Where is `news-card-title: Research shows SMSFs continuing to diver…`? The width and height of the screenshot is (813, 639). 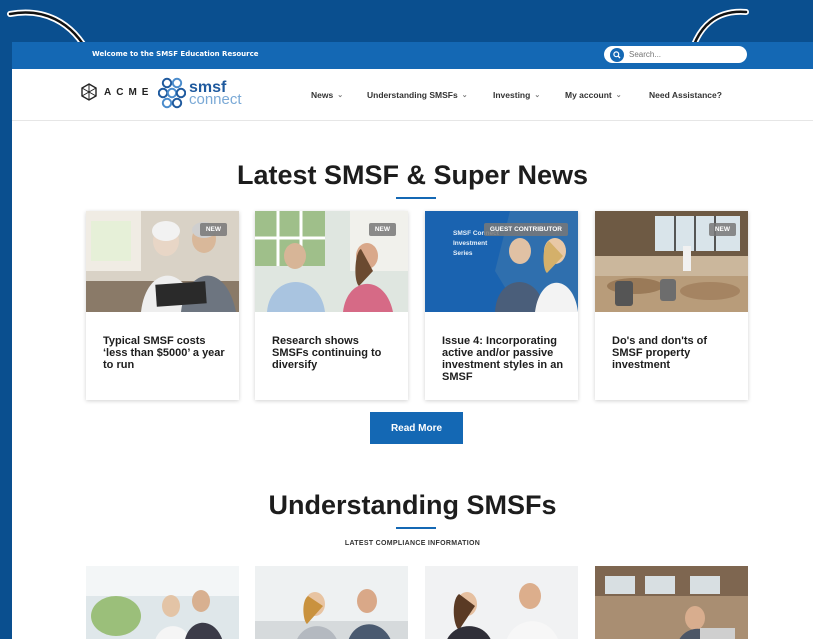 news-card-title: Research shows SMSFs continuing to diver… is located at coordinates (334, 353).